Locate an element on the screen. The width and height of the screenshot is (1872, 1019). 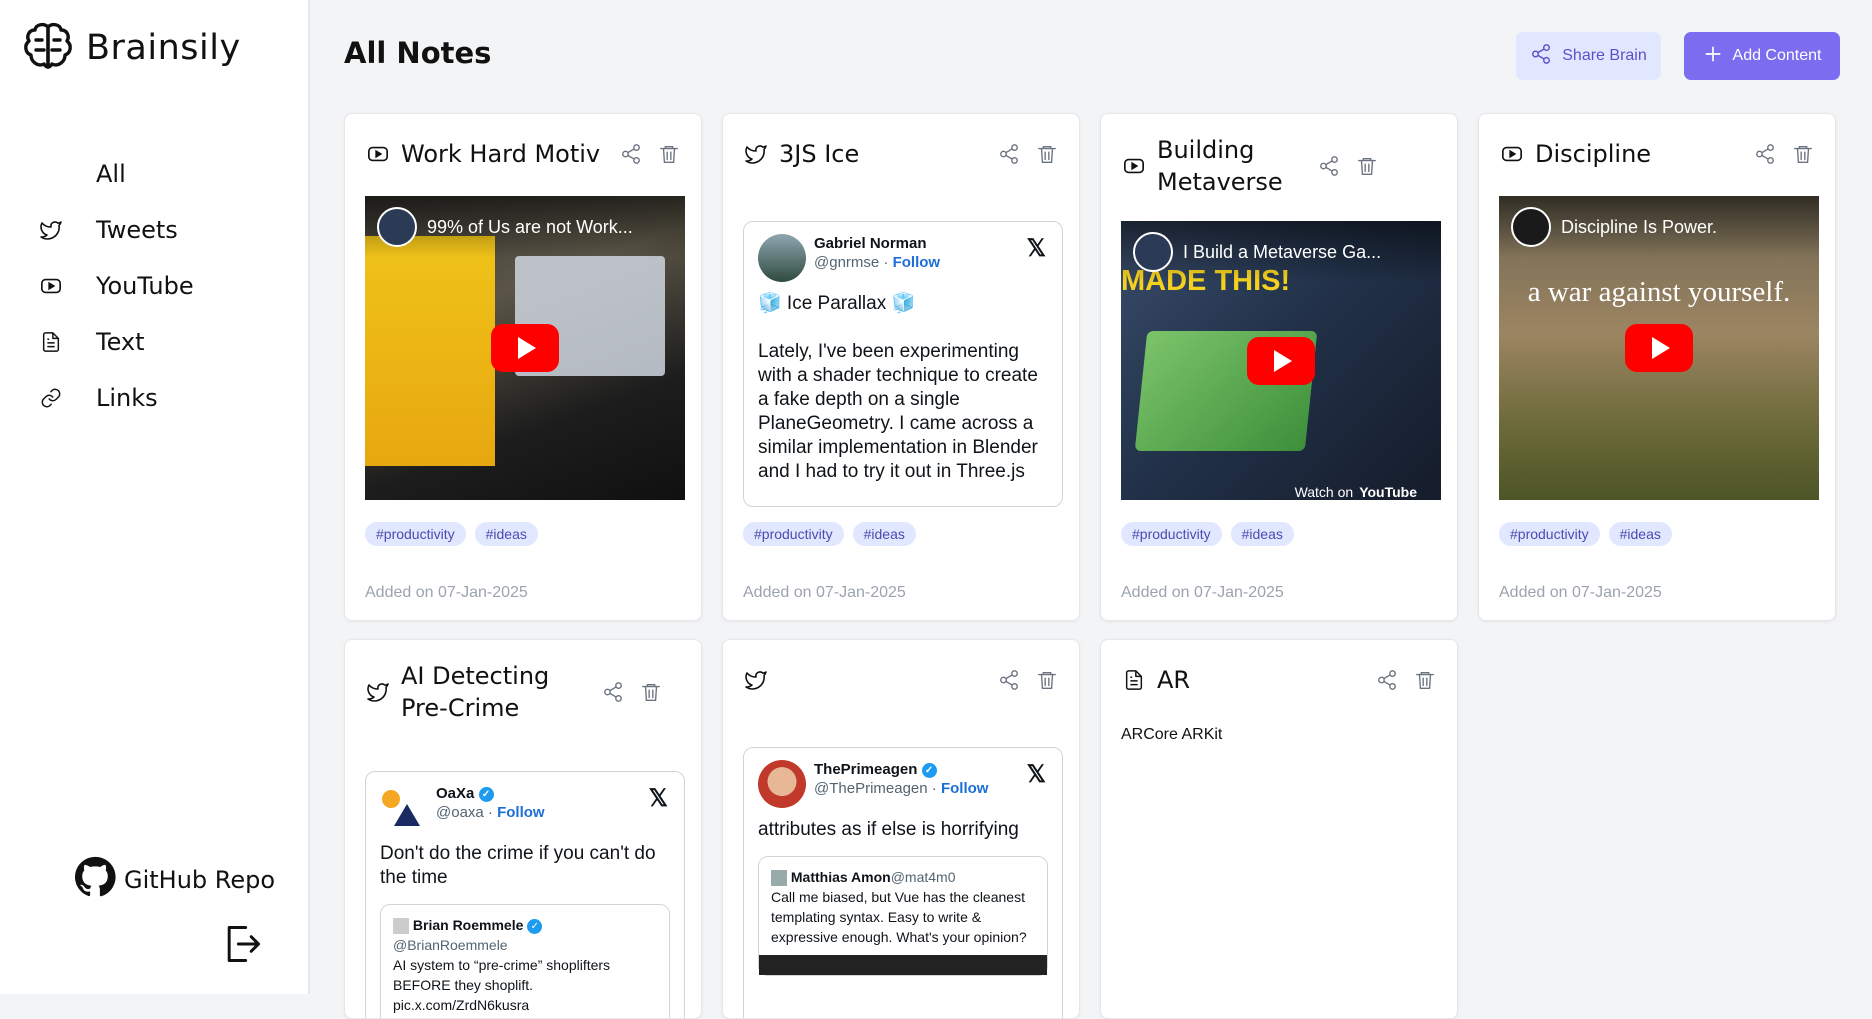
quote-author: Matthias Amon is located at coordinates (840, 877).